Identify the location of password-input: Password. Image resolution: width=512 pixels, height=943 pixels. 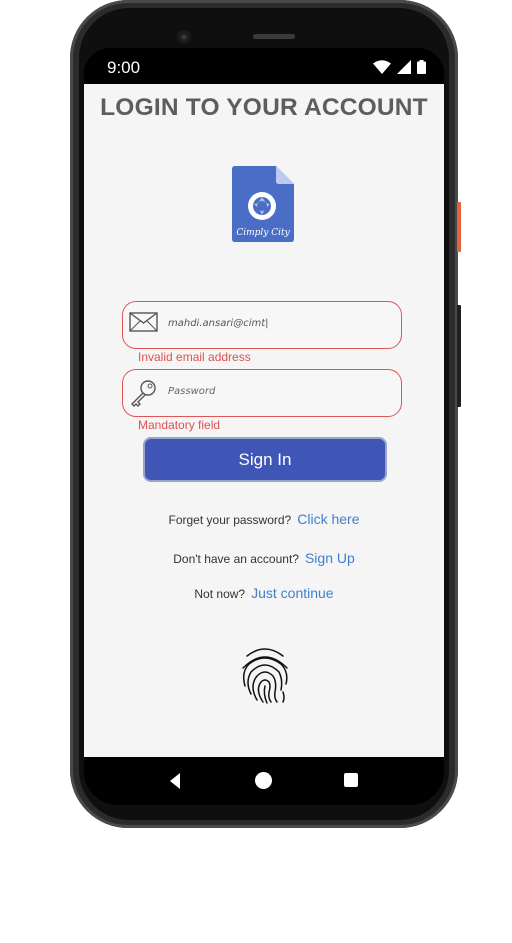
(191, 391).